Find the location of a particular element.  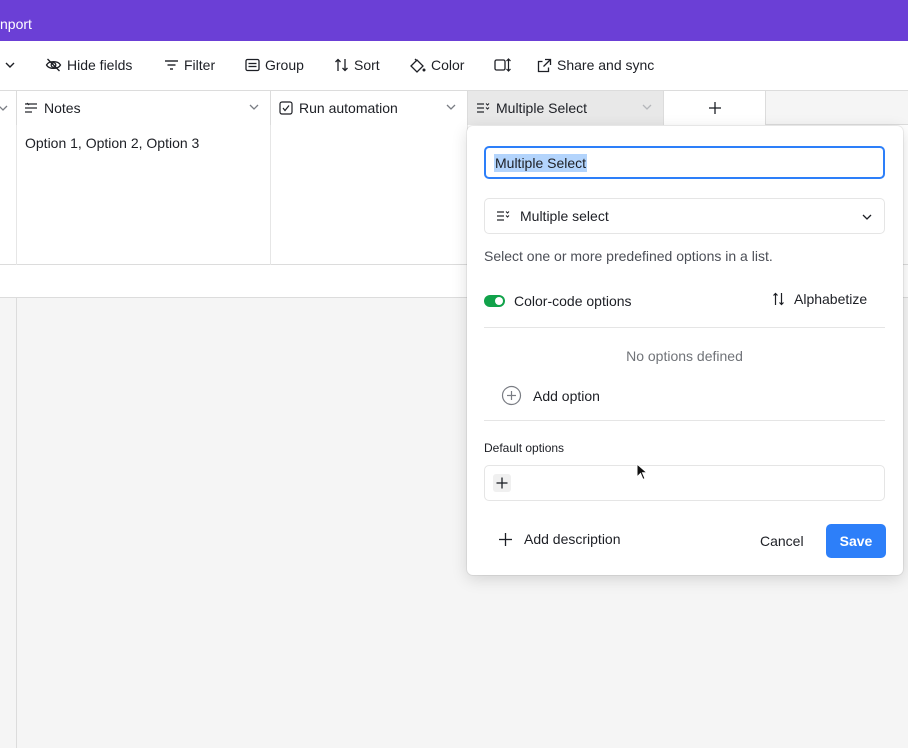

eye-slash-icon is located at coordinates (53, 65).